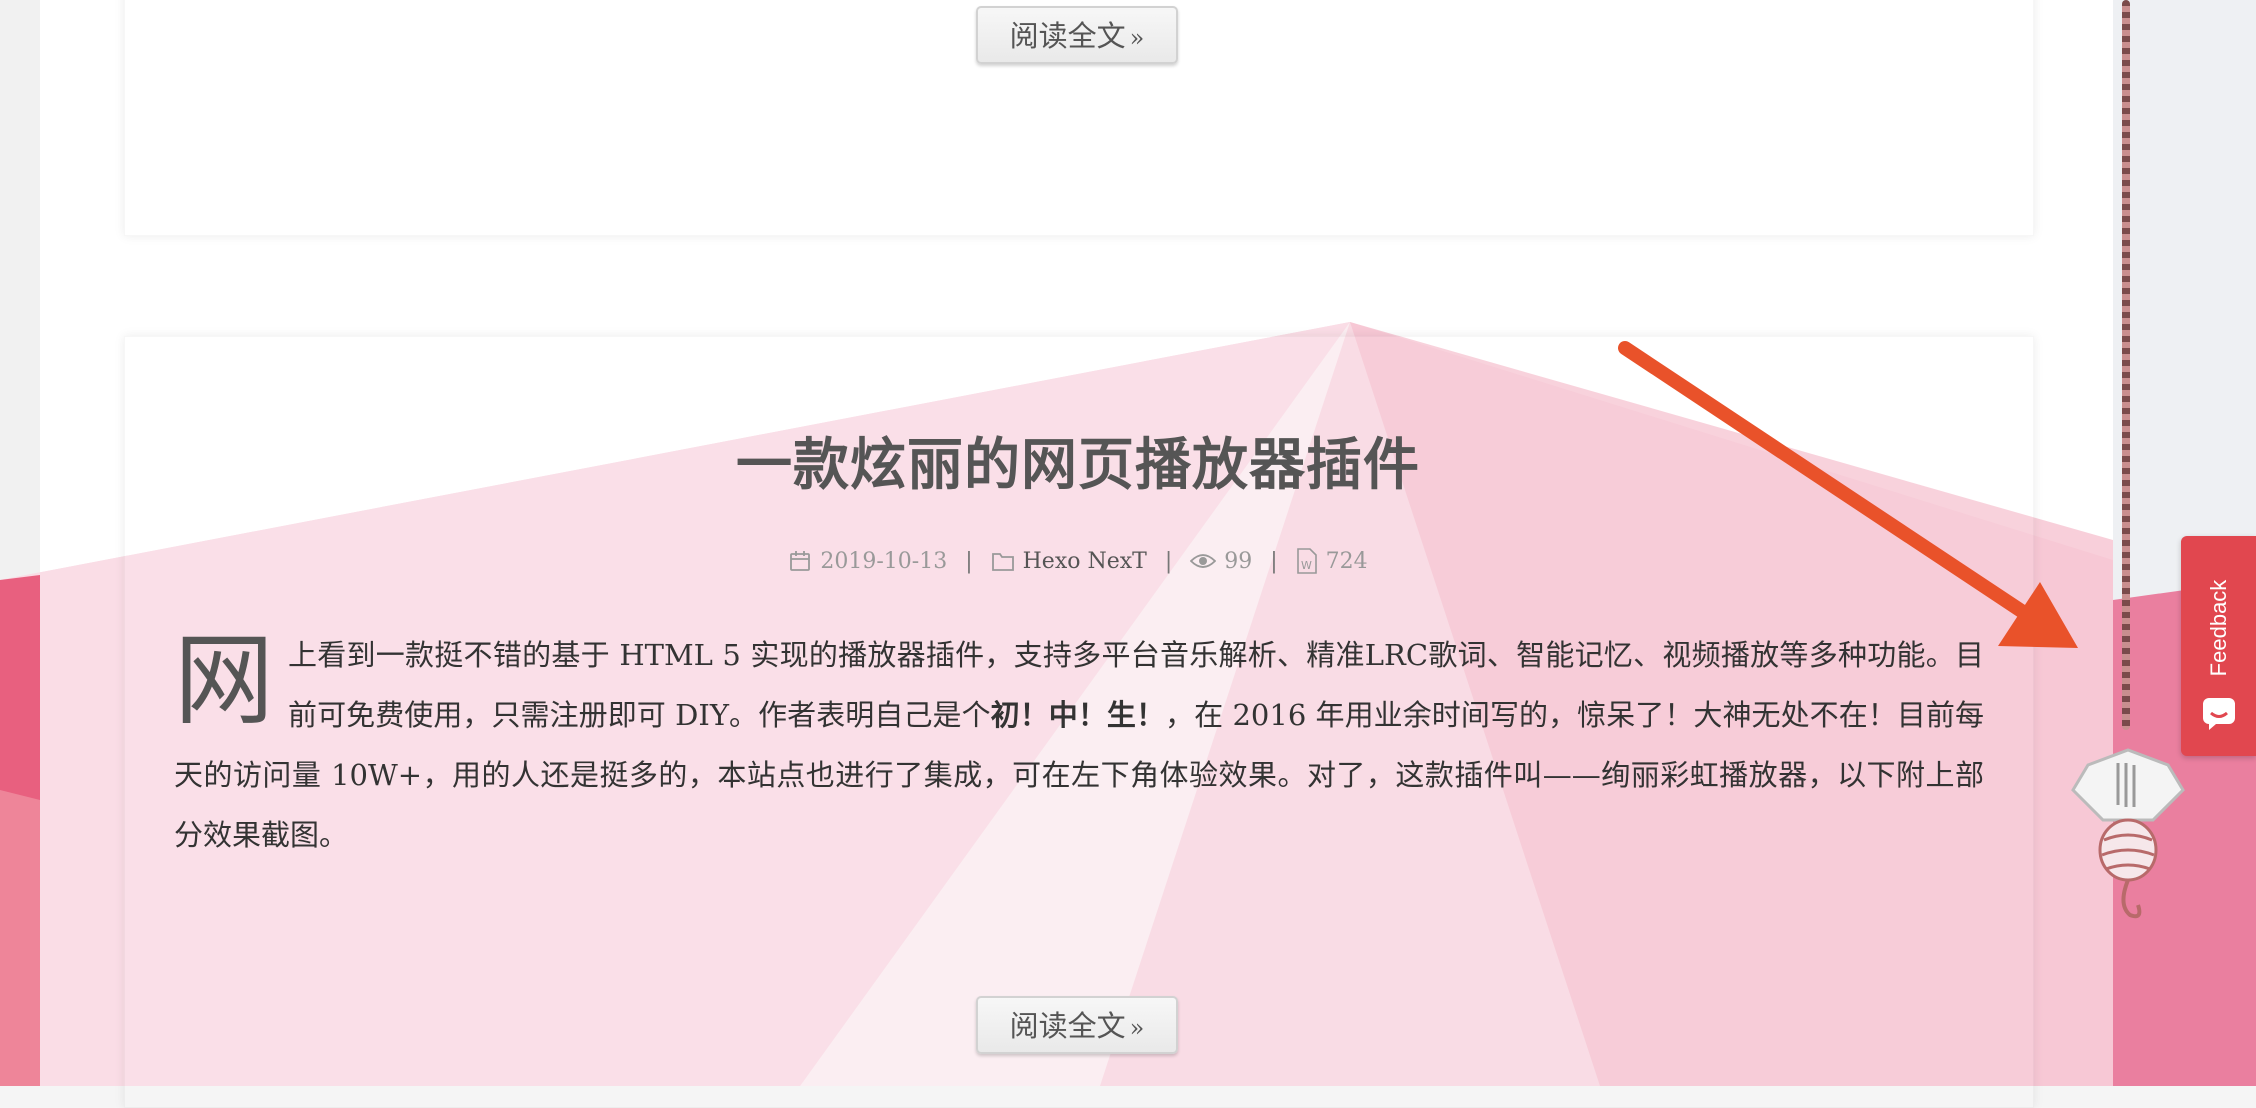 Image resolution: width=2256 pixels, height=1108 pixels. What do you see at coordinates (1203, 561) in the screenshot?
I see `eye-icon` at bounding box center [1203, 561].